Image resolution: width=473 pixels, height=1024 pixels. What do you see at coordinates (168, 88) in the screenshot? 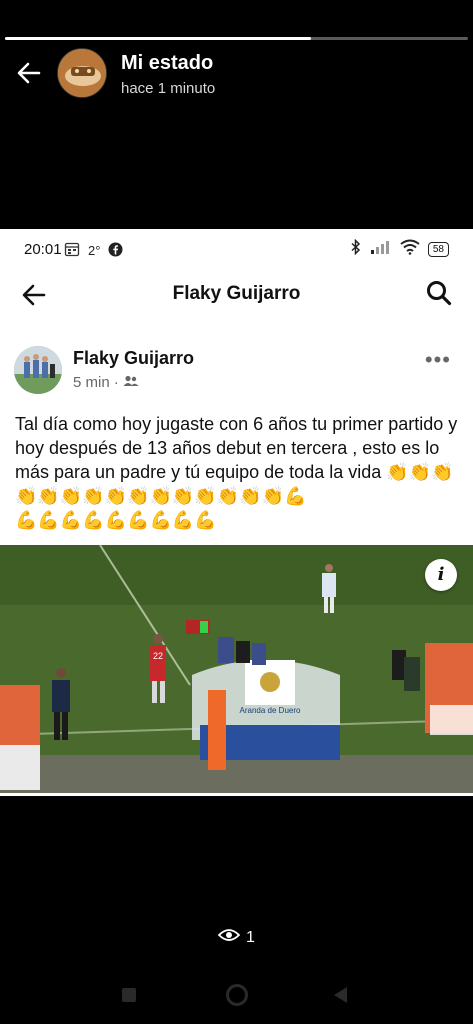
I see `story-timestamp: hace 1 minuto` at bounding box center [168, 88].